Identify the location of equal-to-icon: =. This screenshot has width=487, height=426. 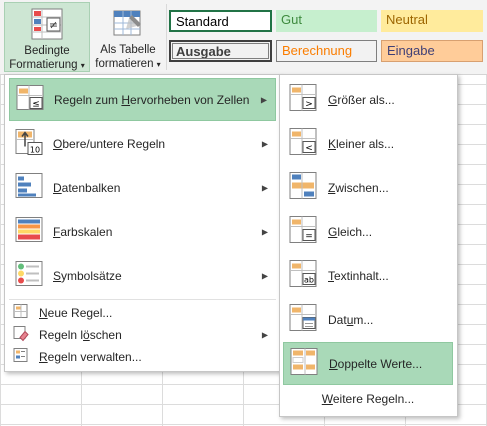
(304, 231).